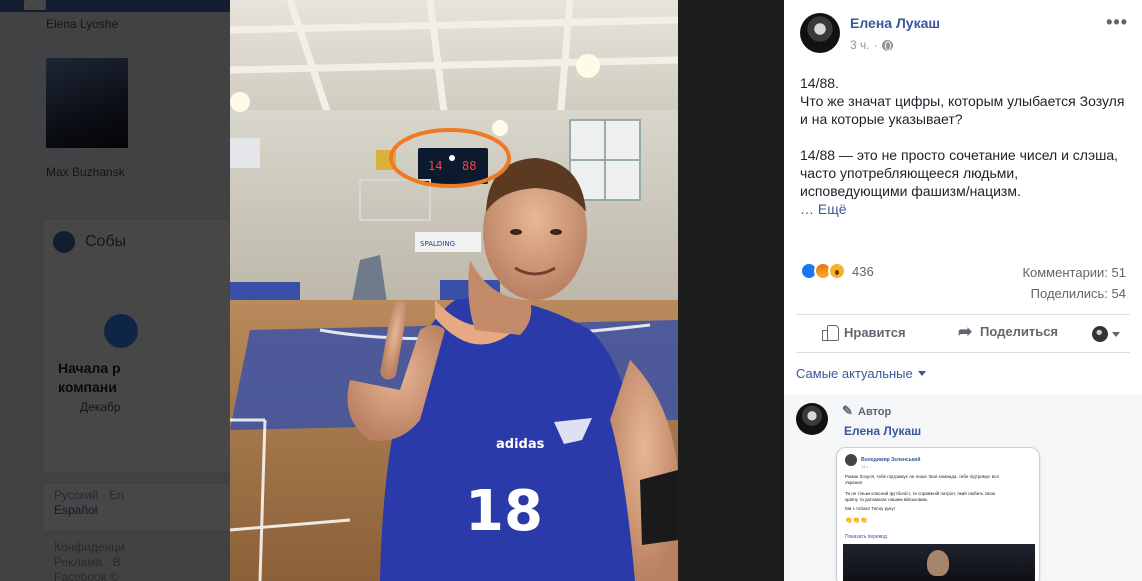  I want to click on post-meta: 3 ч. ·, so click(871, 45).